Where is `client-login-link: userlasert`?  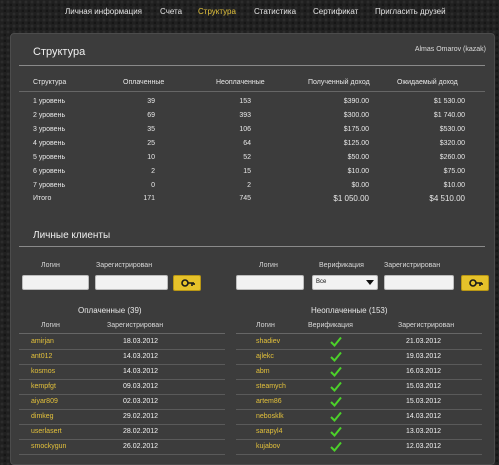 client-login-link: userlasert is located at coordinates (46, 431).